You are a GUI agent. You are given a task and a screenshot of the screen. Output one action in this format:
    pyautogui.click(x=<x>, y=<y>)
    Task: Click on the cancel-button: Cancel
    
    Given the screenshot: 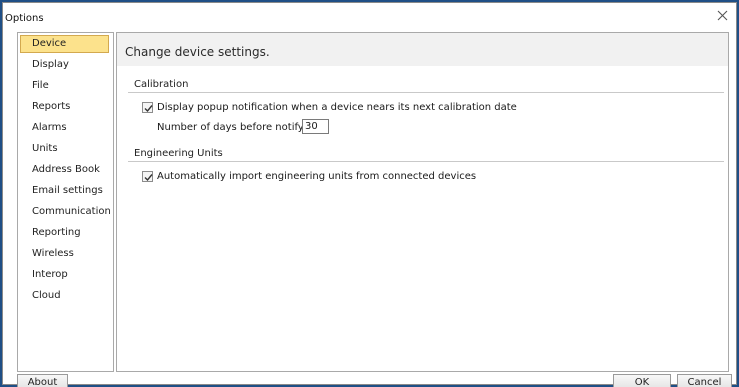 What is the action you would take?
    pyautogui.click(x=704, y=380)
    